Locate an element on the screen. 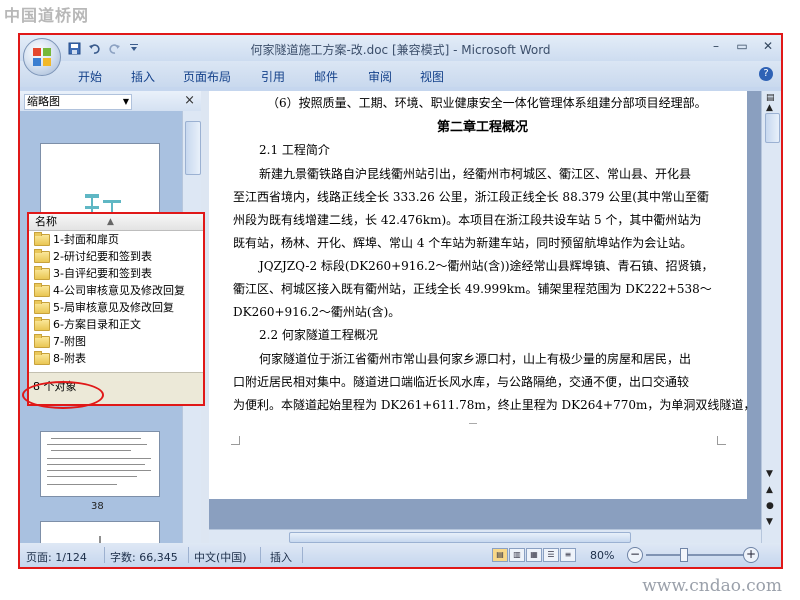 The height and width of the screenshot is (600, 800). previous-page-icon: ▲ is located at coordinates (769, 490).